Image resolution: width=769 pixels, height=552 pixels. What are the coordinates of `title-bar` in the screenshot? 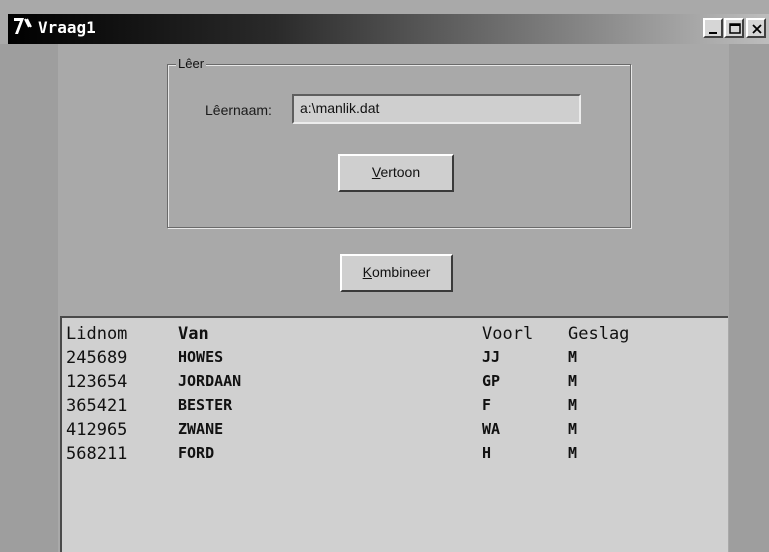 It's located at (388, 29).